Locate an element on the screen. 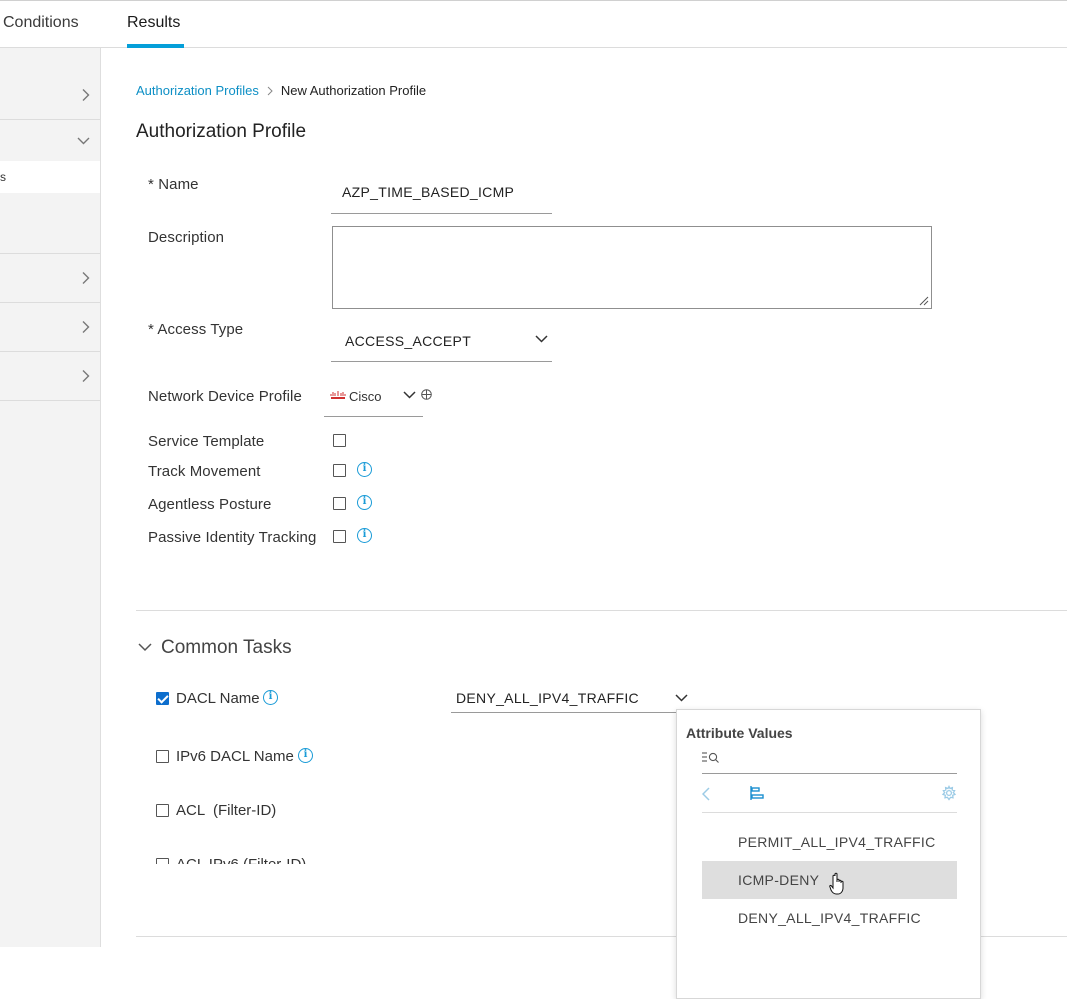 This screenshot has height=999, width=1067. attribute-option: DENY_ALL_IPV4_TRAFFIC is located at coordinates (829, 918).